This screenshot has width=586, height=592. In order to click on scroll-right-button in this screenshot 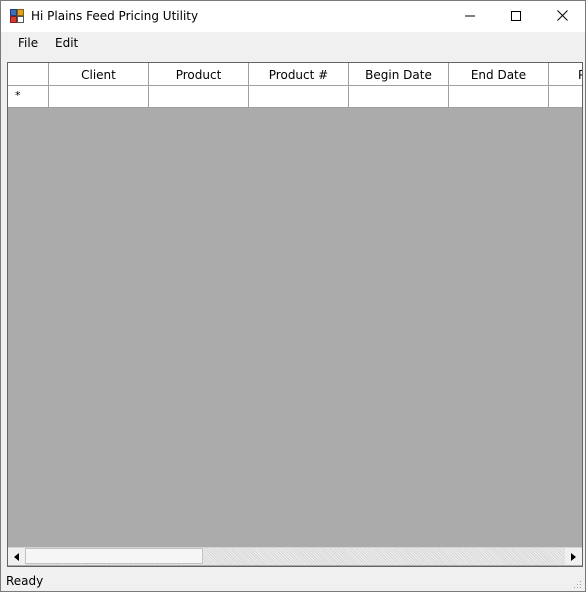, I will do `click(573, 556)`.